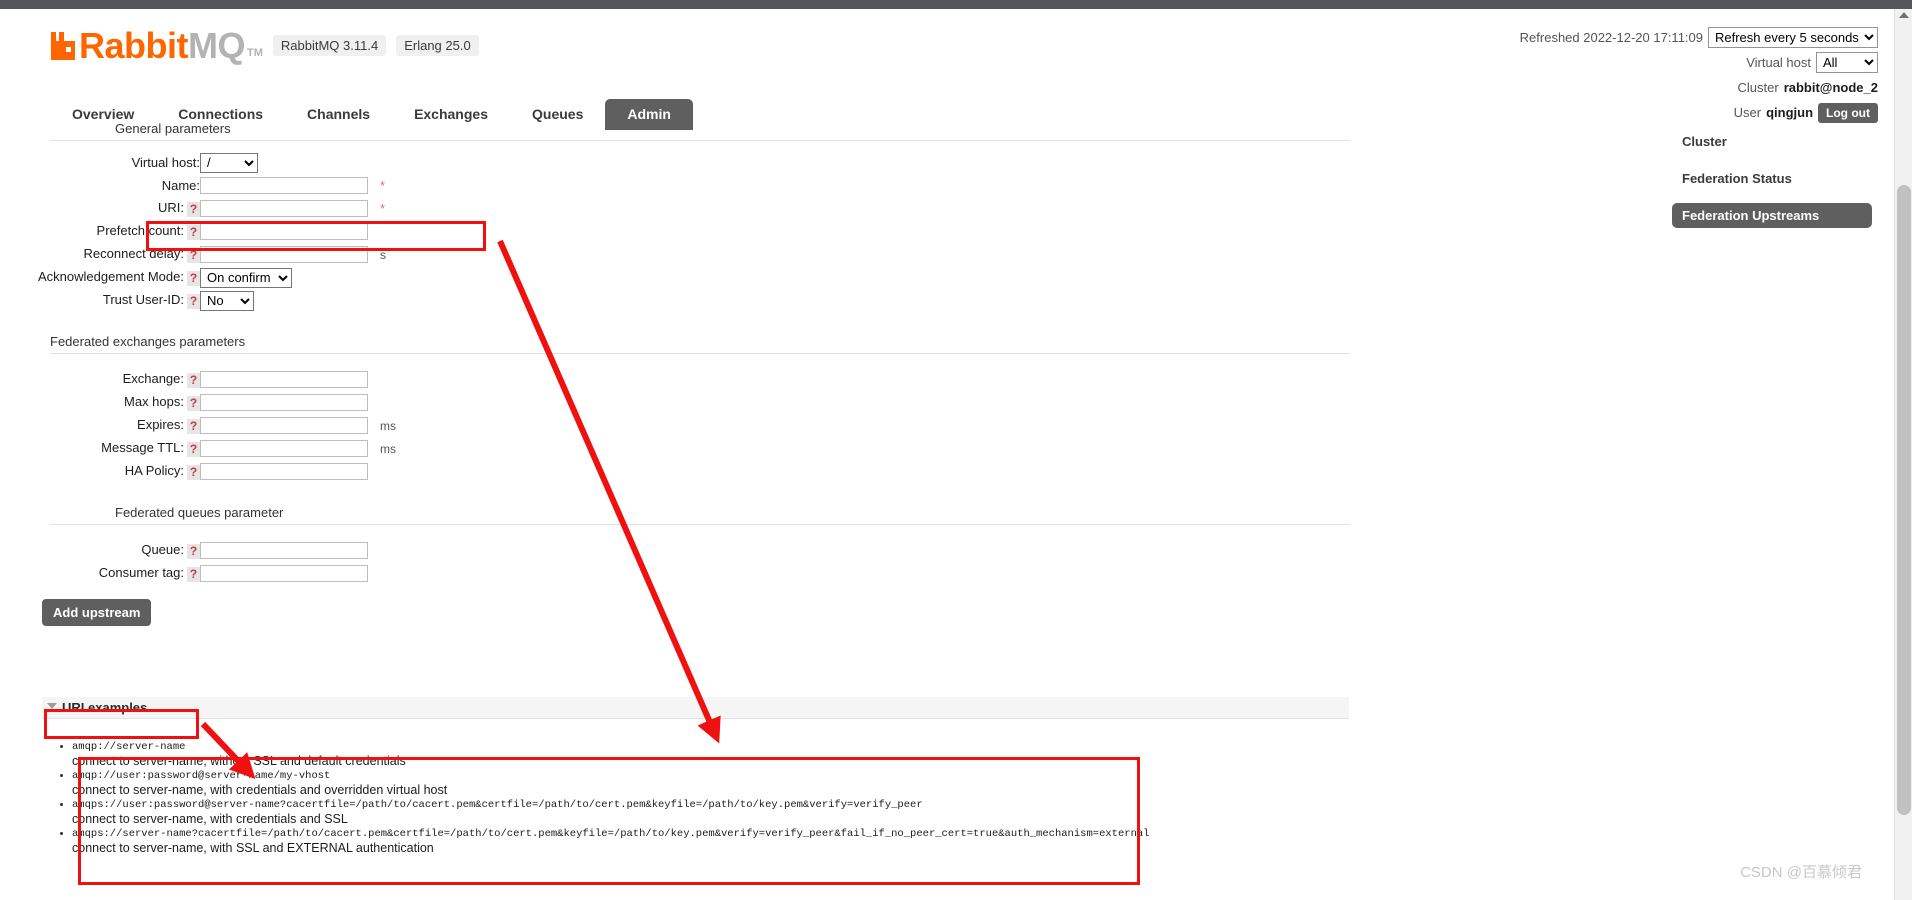 The image size is (1912, 900). Describe the element at coordinates (1904, 500) in the screenshot. I see `scrollbar-thumb` at that location.